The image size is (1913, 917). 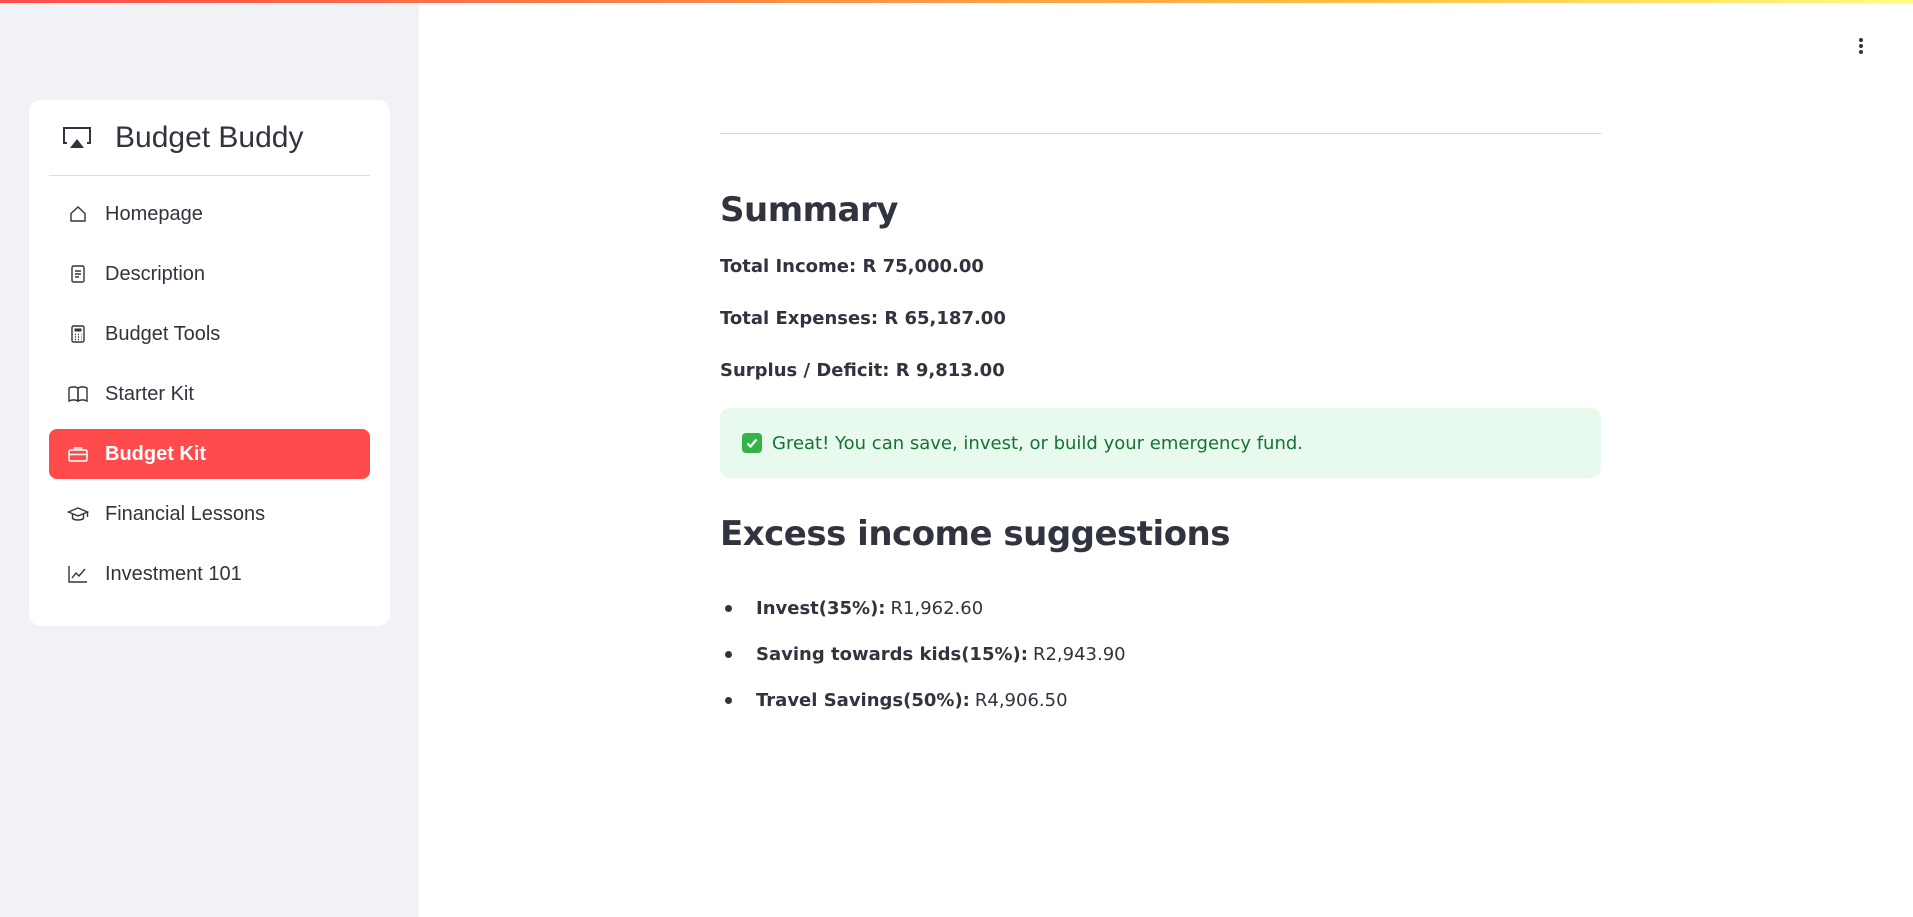 I want to click on airplay-icon, so click(x=79, y=138).